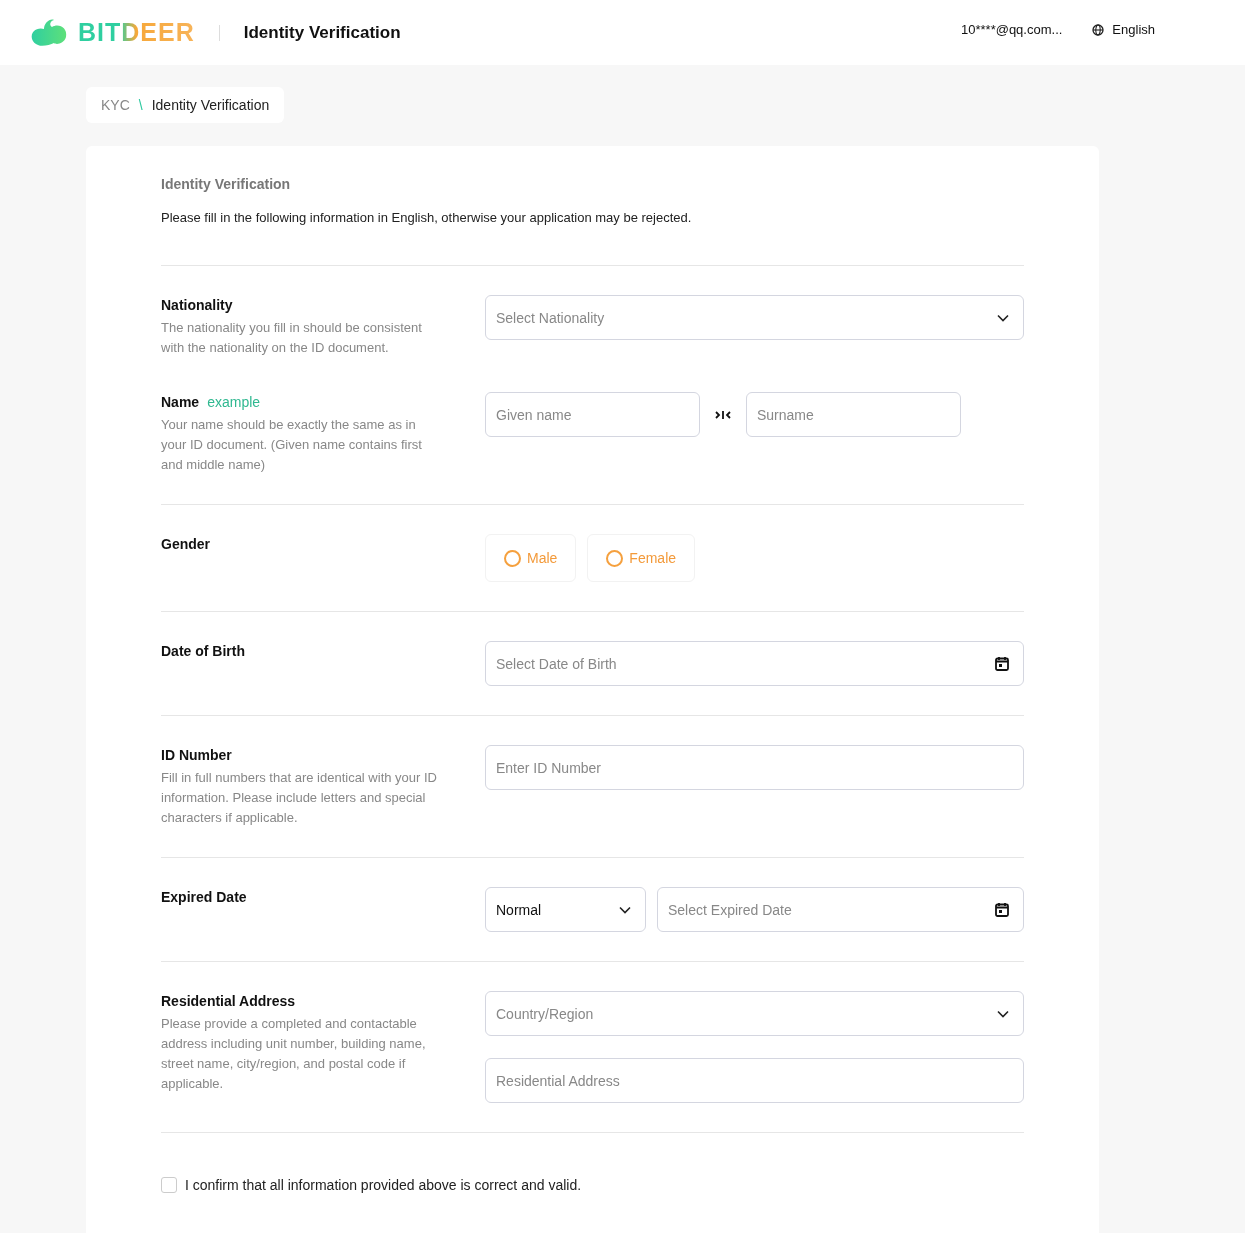  I want to click on field-description: Please provide a completed and contactable address including unit number, building name, street name, city/region, and postal code if applicable., so click(294, 1054).